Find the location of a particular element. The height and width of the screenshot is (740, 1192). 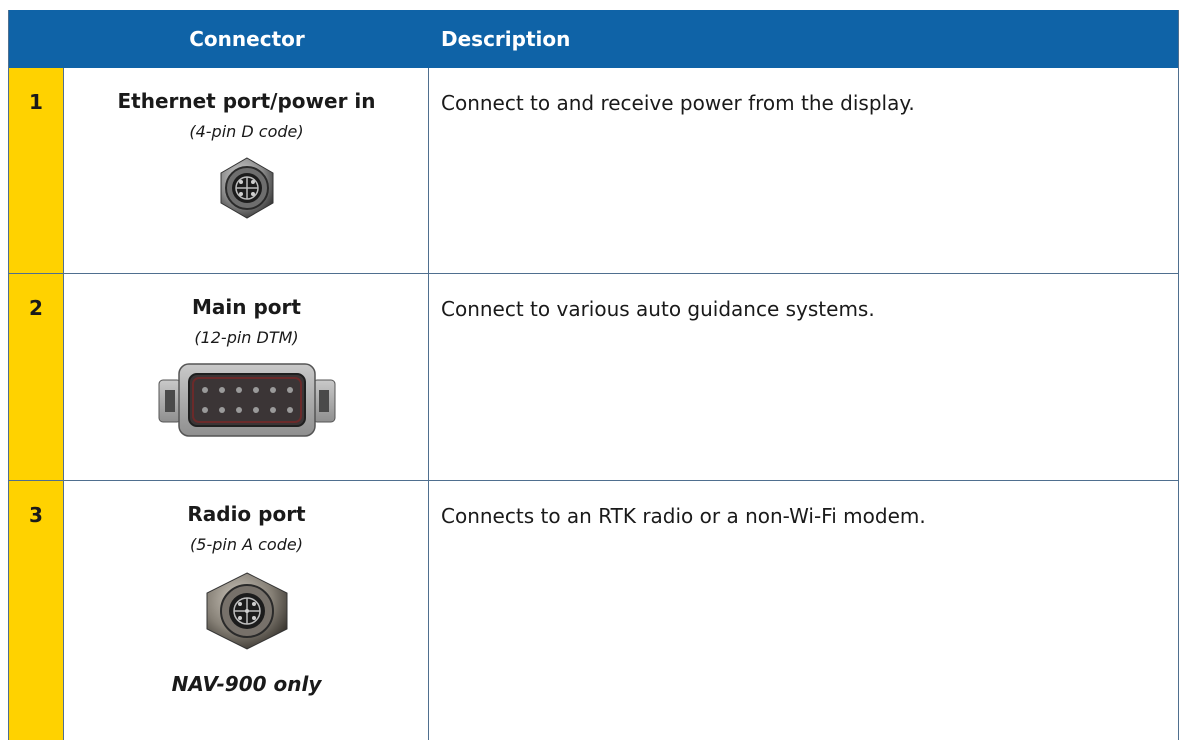

connector-cell: Ethernet port/power in (4-pin D code) is located at coordinates (247, 170).